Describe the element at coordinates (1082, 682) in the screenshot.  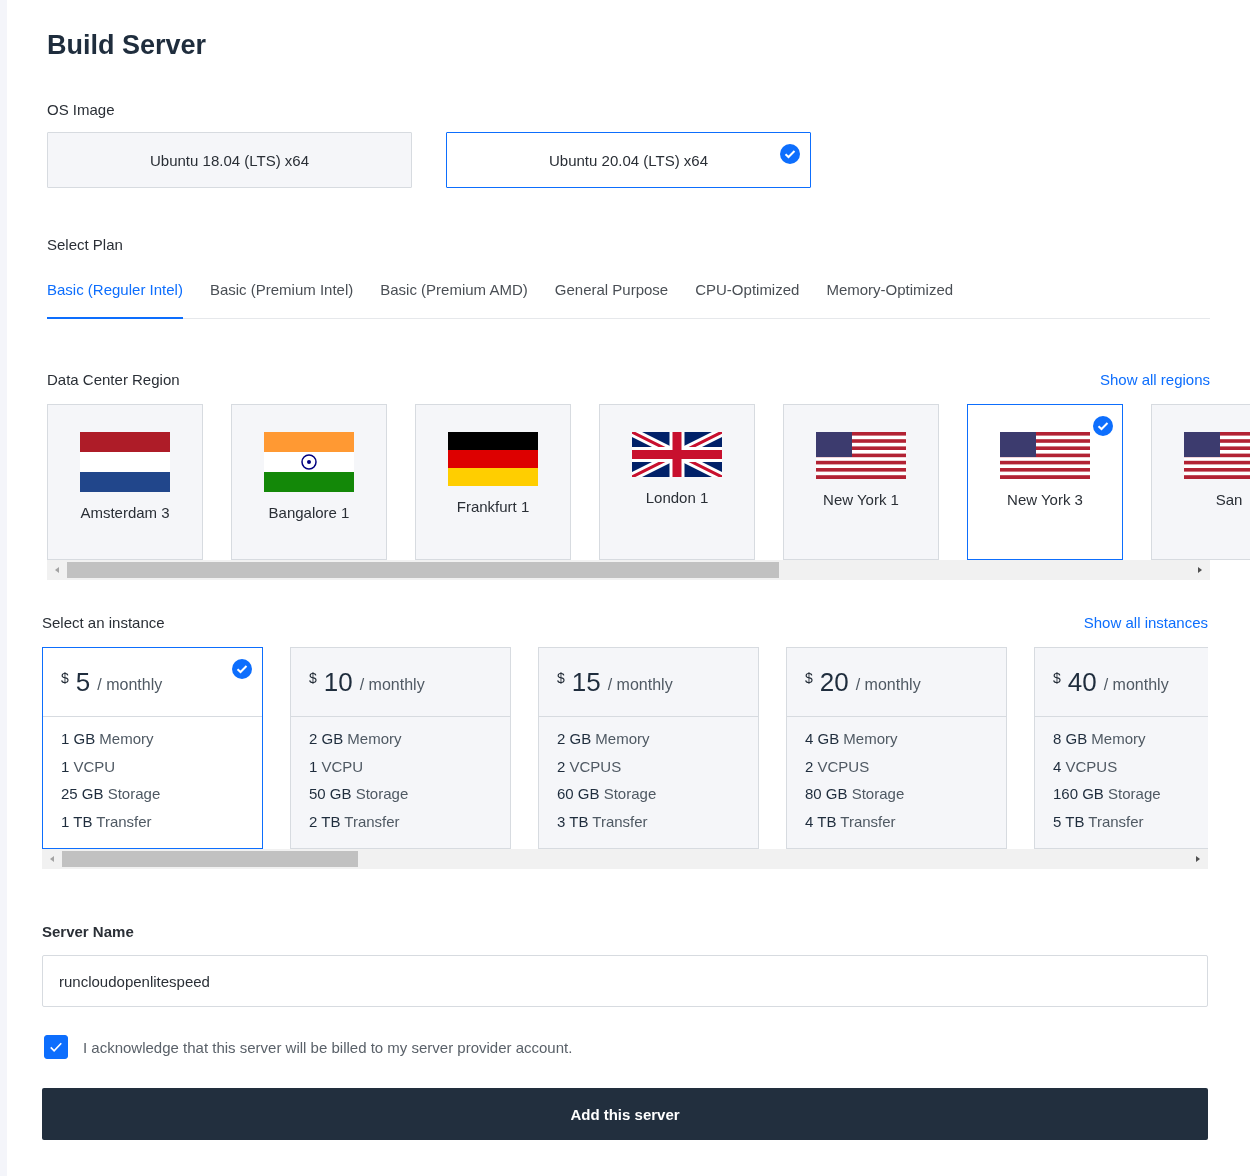
I see `price-amount: 40` at that location.